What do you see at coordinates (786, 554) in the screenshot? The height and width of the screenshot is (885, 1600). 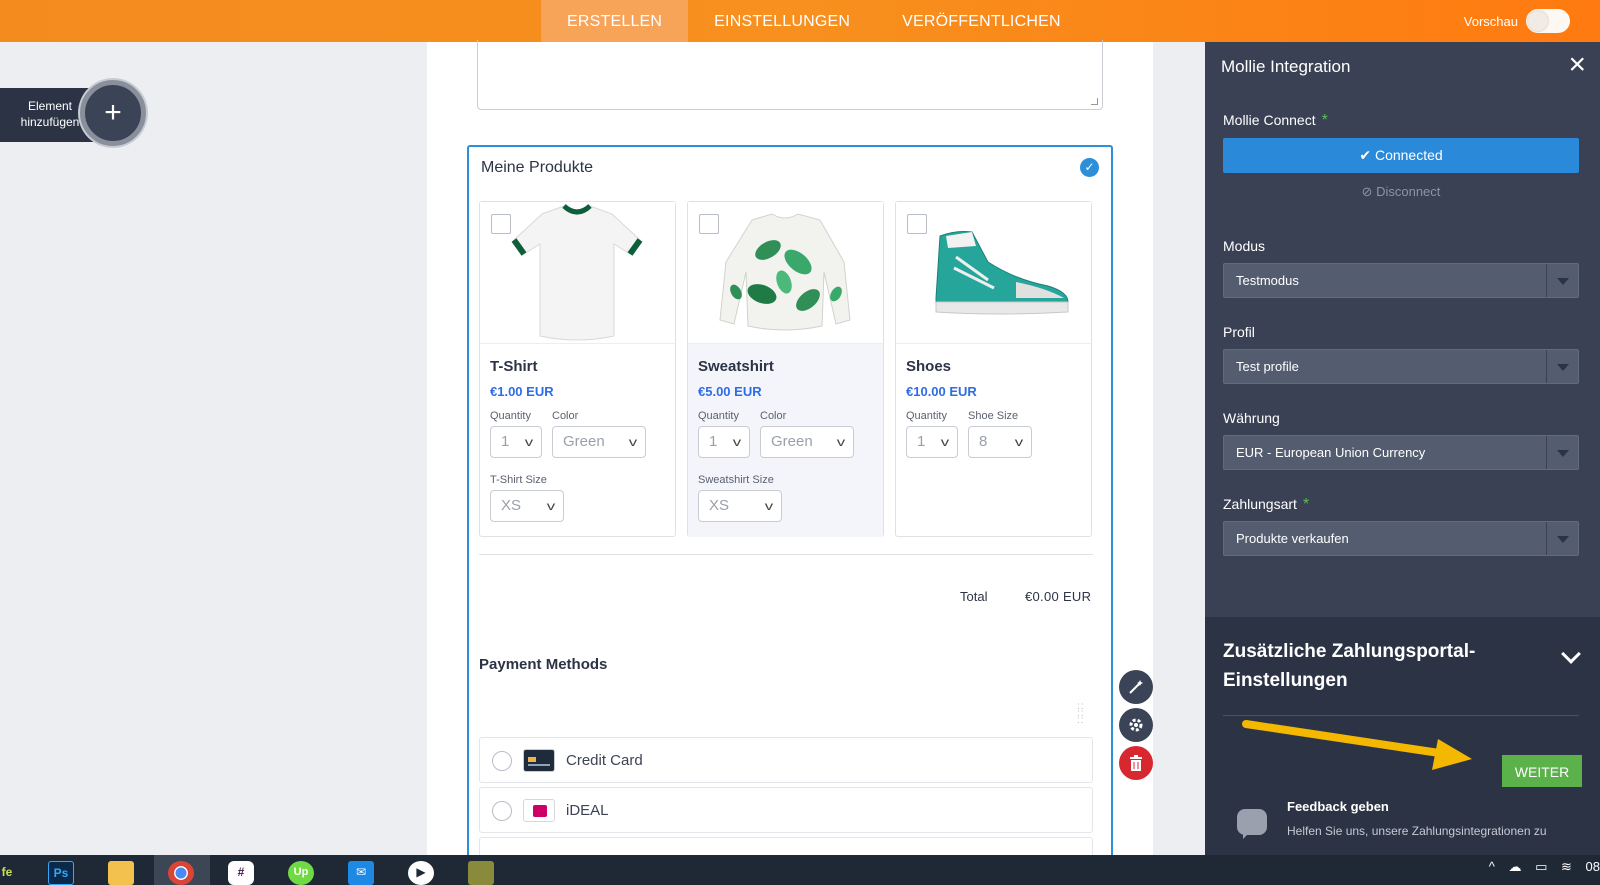 I see `divider` at bounding box center [786, 554].